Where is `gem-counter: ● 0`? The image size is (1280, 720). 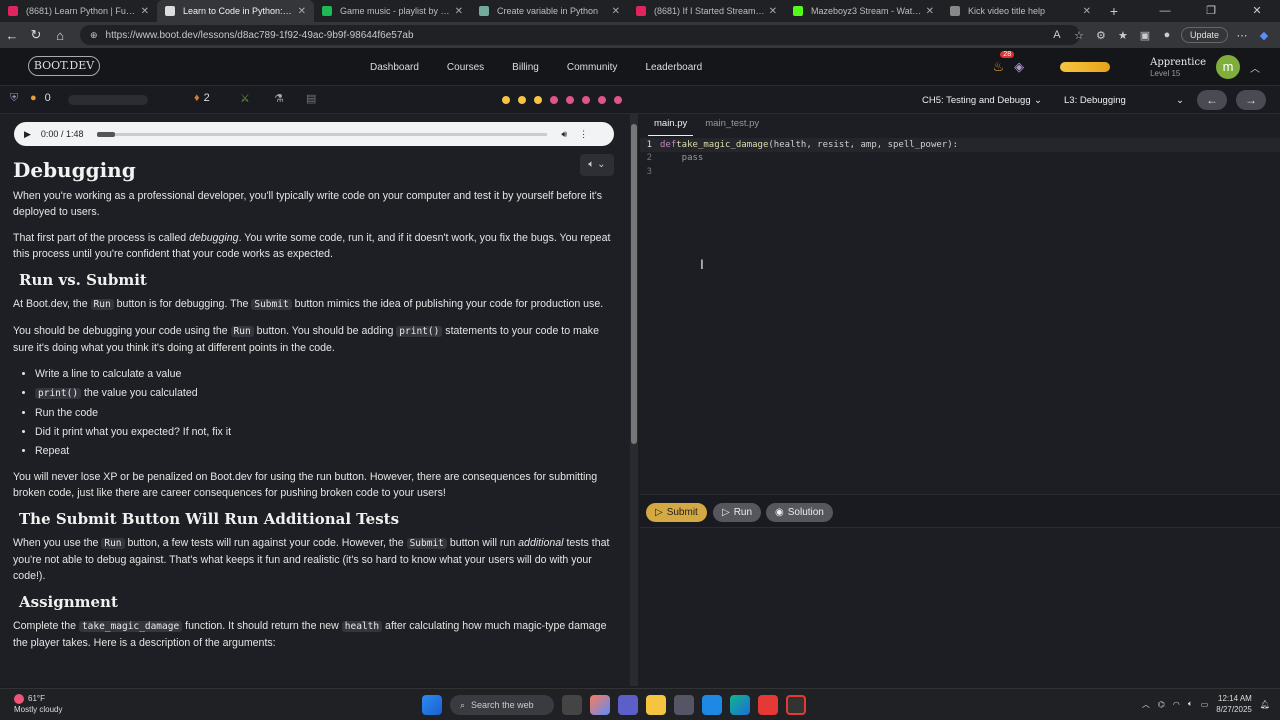 gem-counter: ● 0 is located at coordinates (40, 98).